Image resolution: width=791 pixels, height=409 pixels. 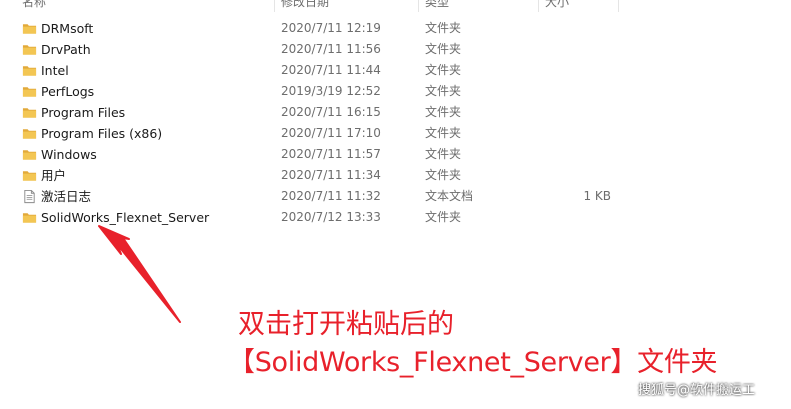 I want to click on file-row: Windows 2020/7/11 11:57 文件夹, so click(x=310, y=154).